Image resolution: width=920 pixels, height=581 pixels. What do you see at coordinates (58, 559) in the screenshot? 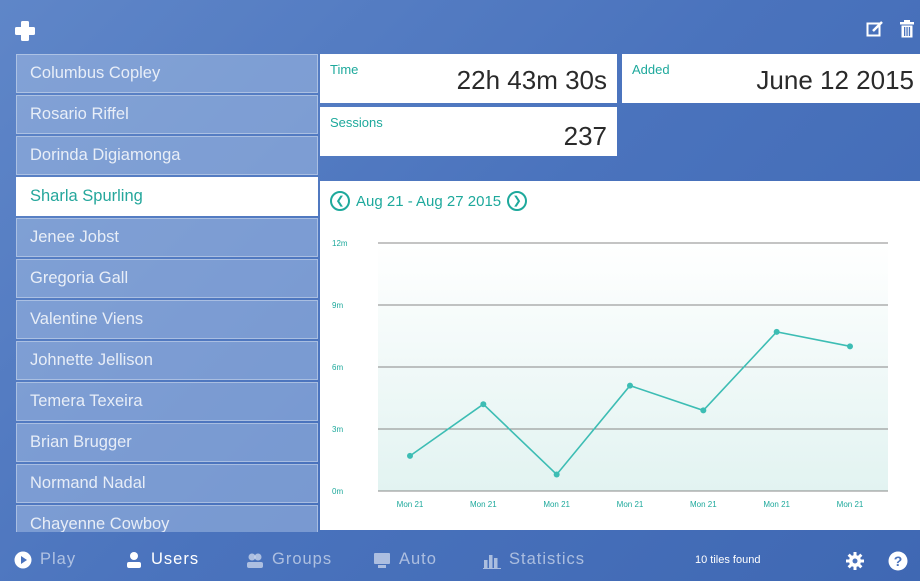
I see `tab-play-label: Play` at bounding box center [58, 559].